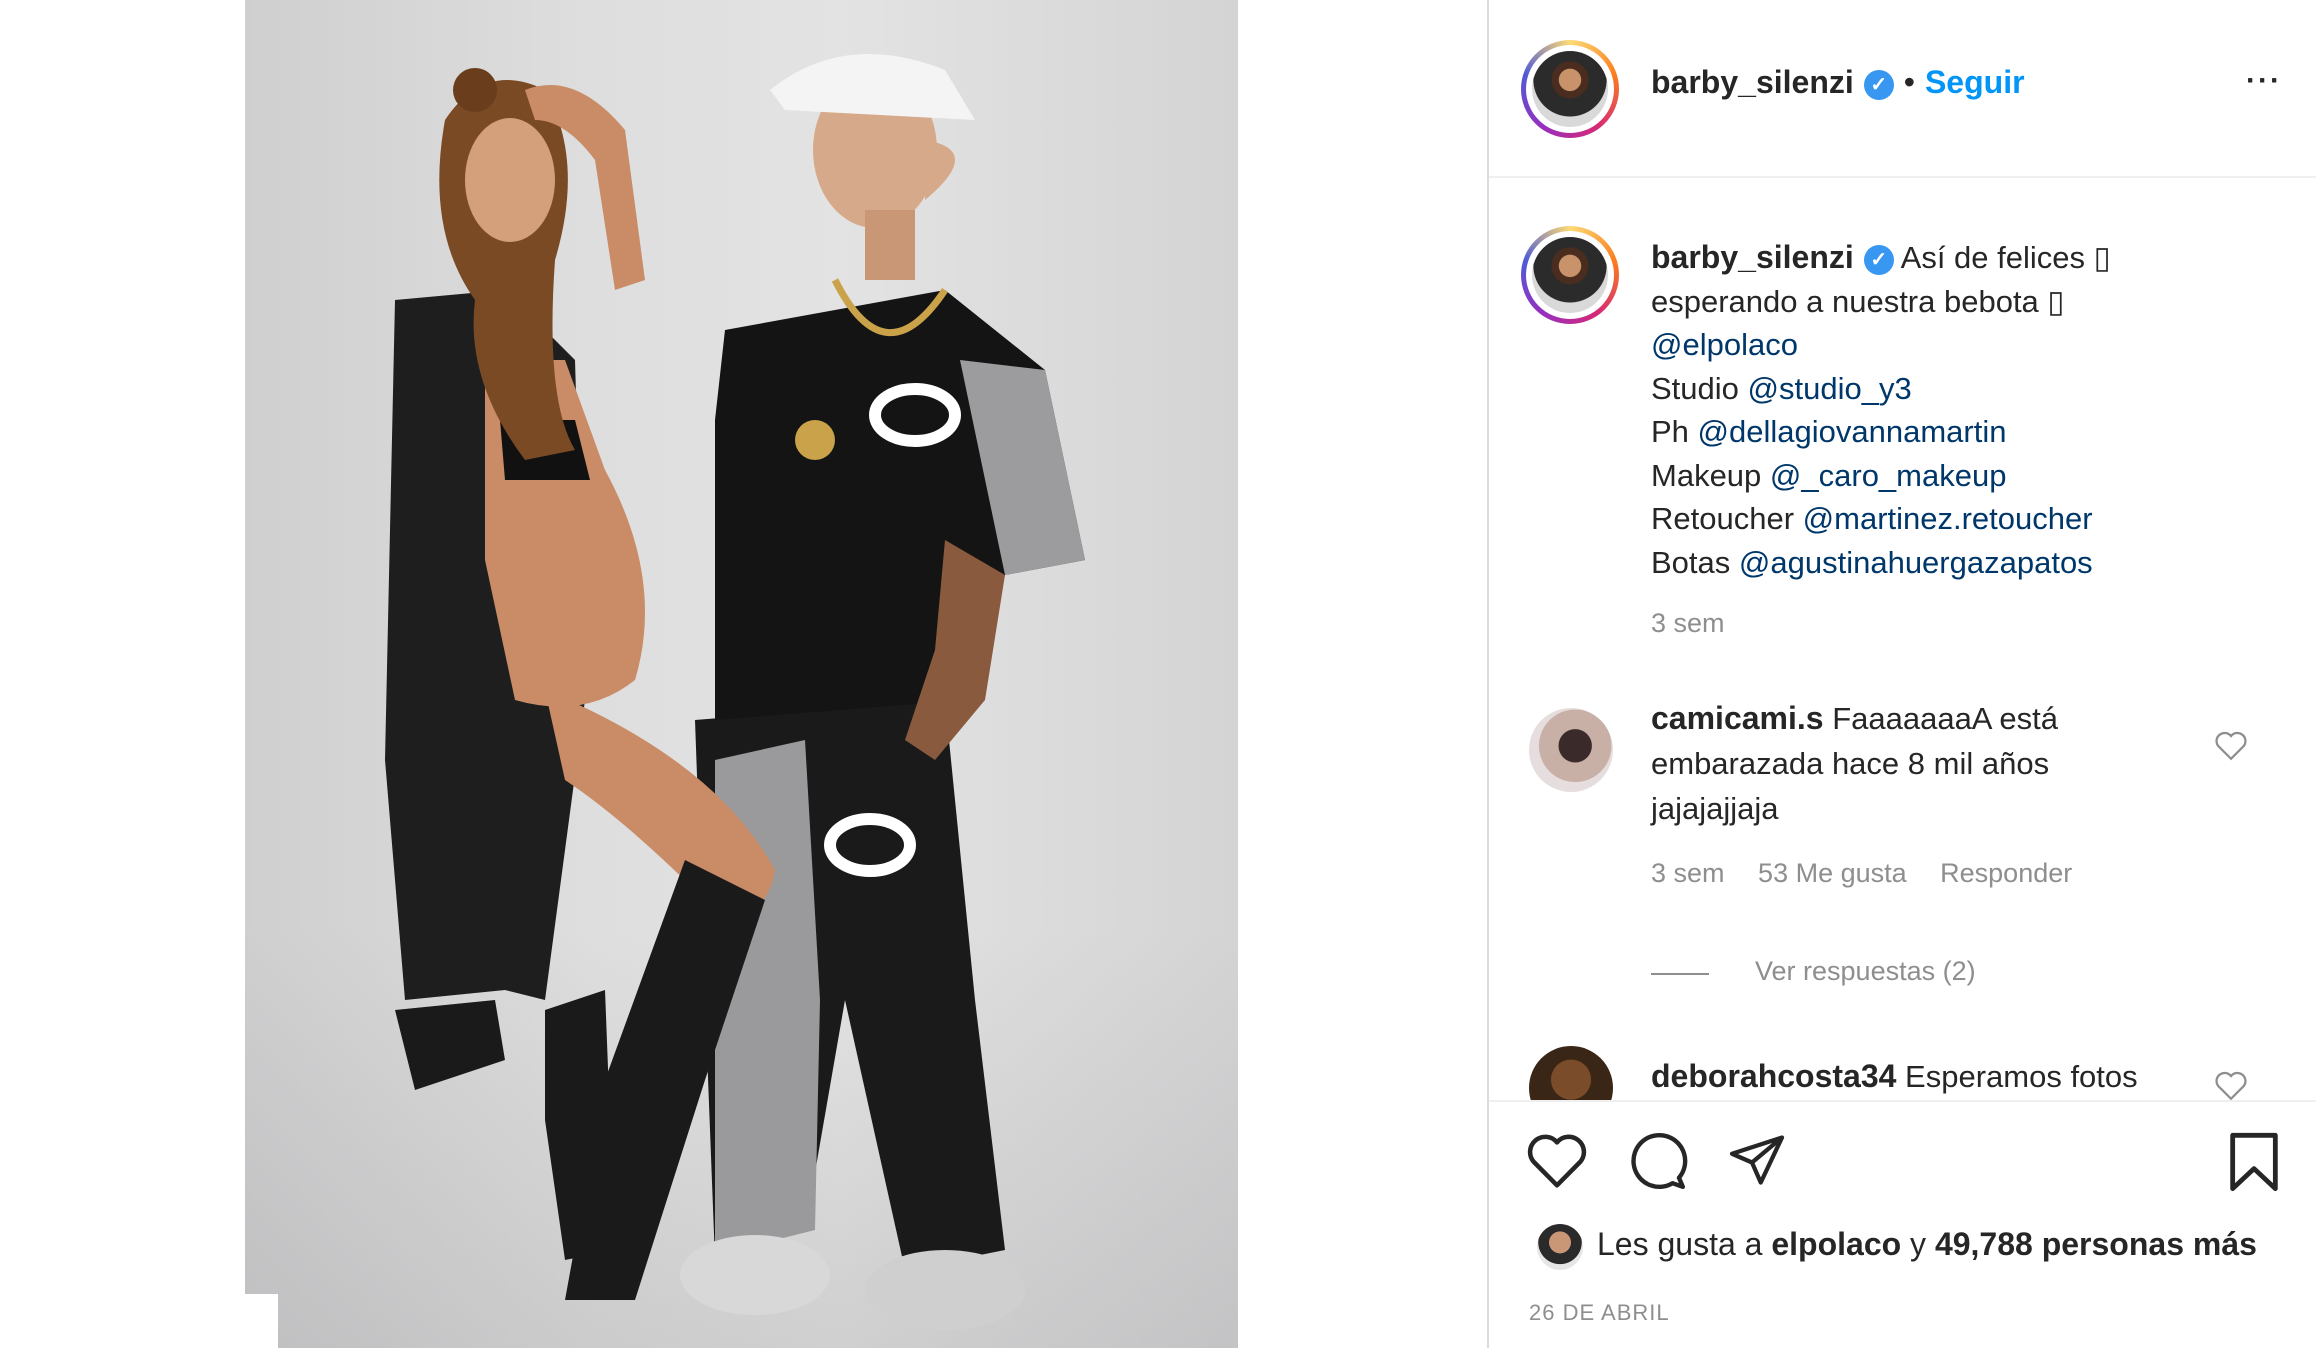 The width and height of the screenshot is (2316, 1350). Describe the element at coordinates (1971, 345) in the screenshot. I see `mention-elpolaco: @elpolaco` at that location.